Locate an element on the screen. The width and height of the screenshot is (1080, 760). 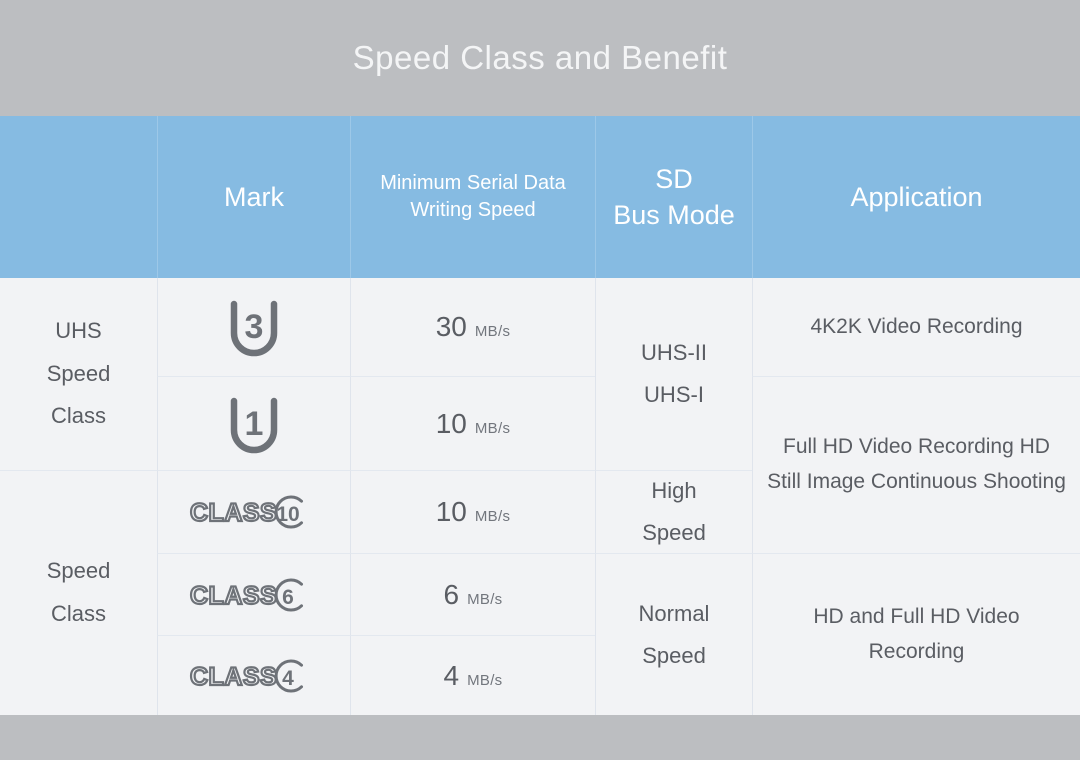
sd-bus-mode-high-speed-text: High Speed is located at coordinates (674, 512).